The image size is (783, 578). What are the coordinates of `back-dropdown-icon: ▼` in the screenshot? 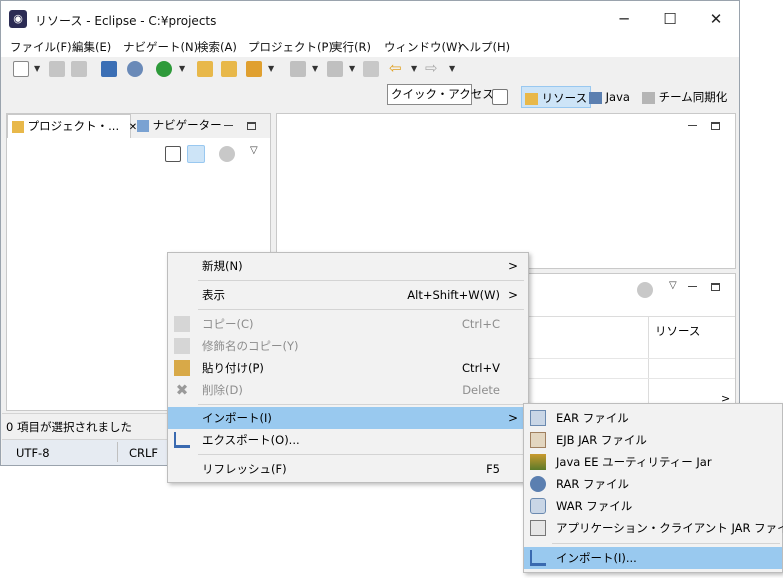 It's located at (414, 68).